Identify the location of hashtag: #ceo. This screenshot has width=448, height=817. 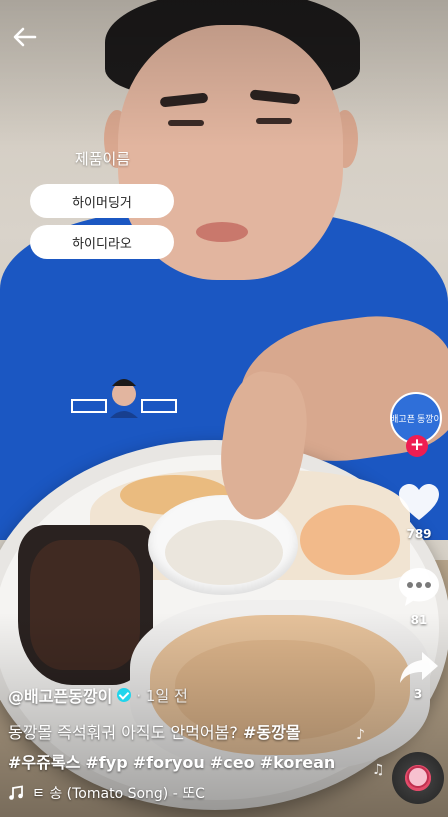
(232, 762).